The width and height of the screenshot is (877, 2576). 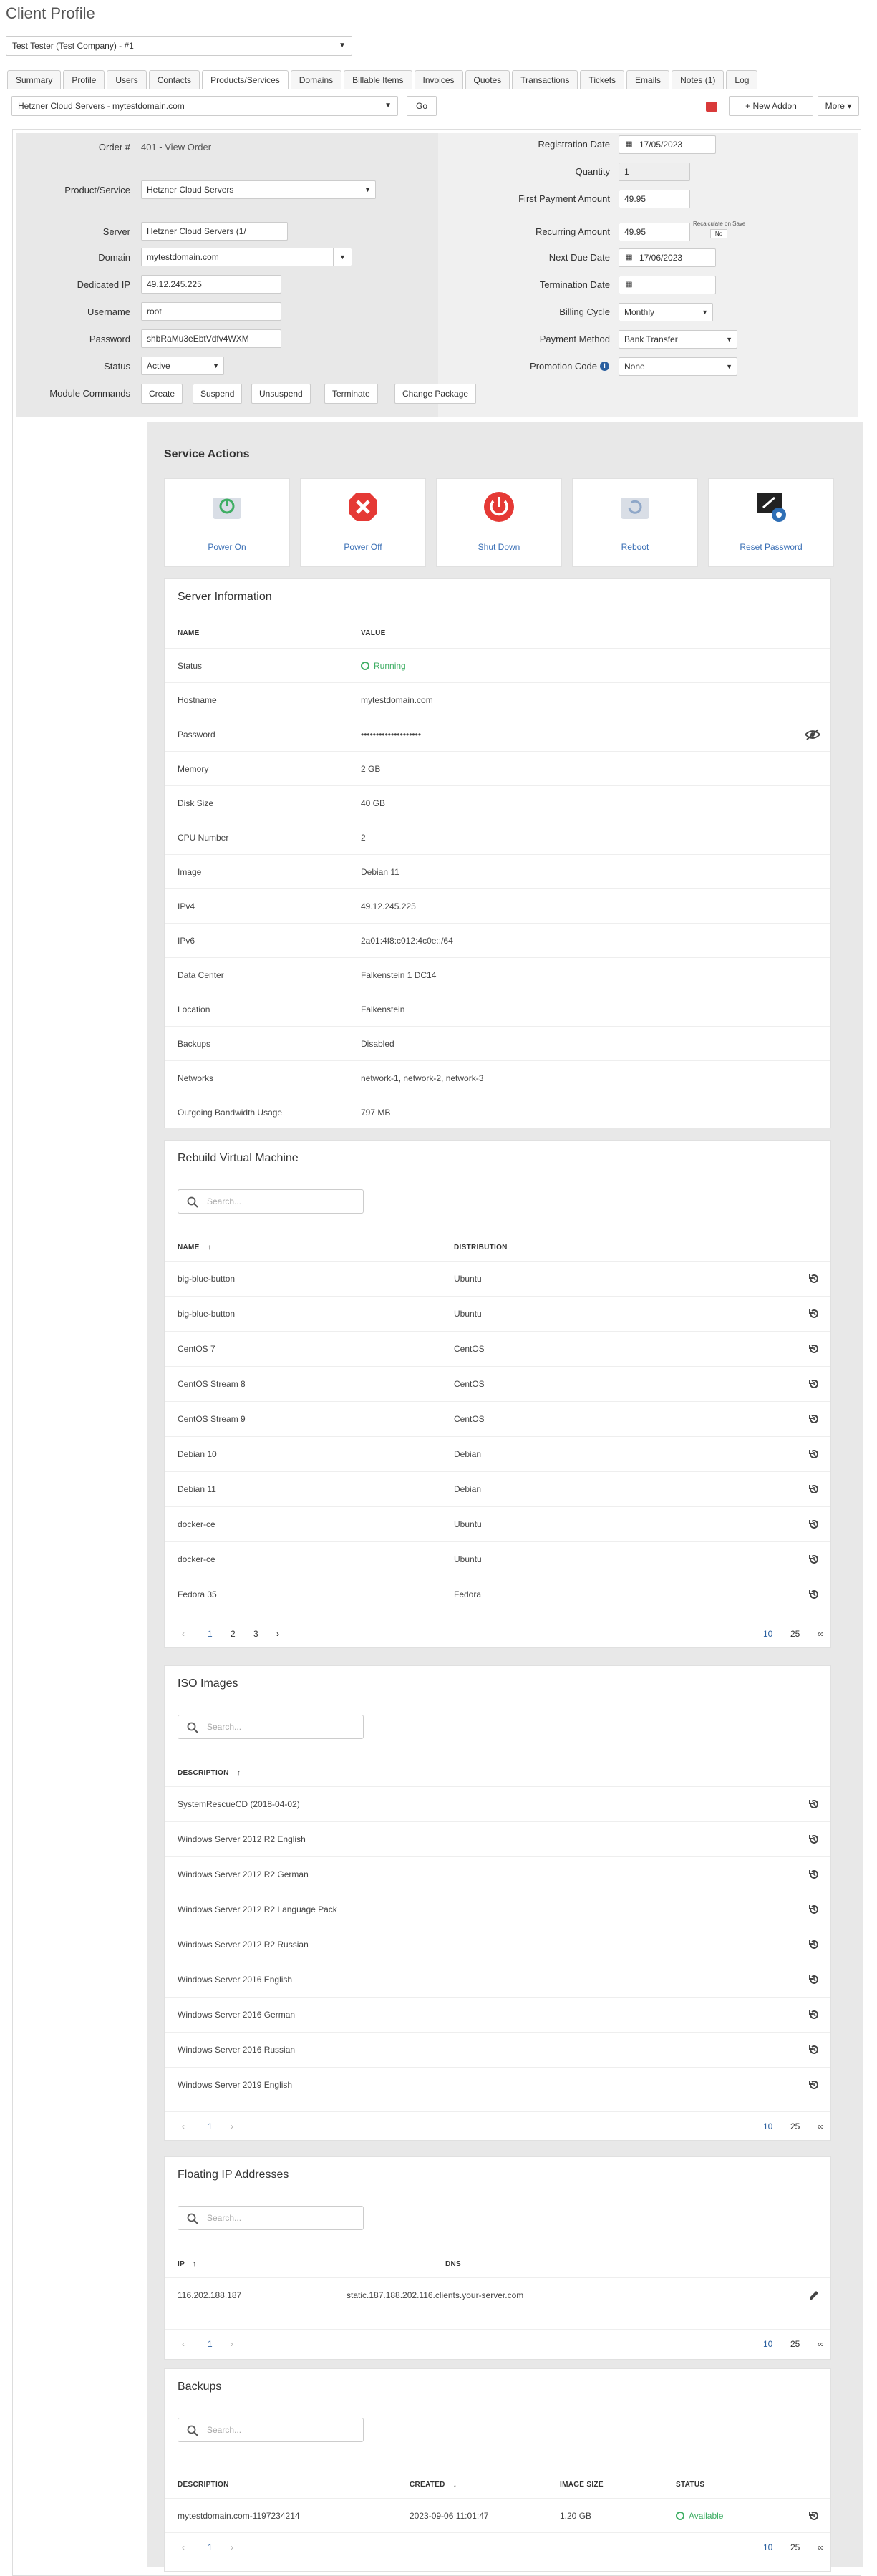 I want to click on module-button-4: Change Package, so click(x=436, y=394).